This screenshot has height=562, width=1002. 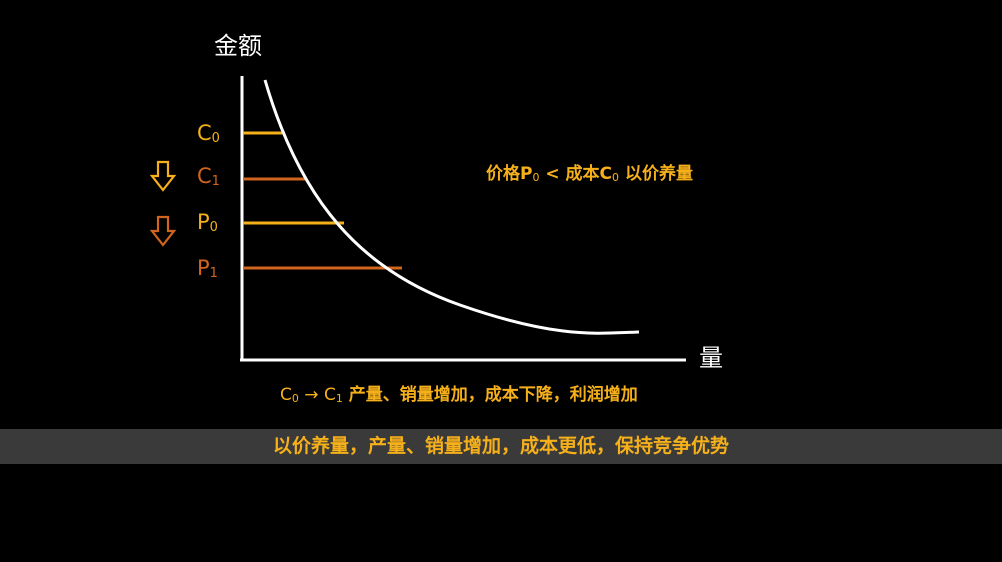 What do you see at coordinates (208, 133) in the screenshot?
I see `tick-label-c0: C0` at bounding box center [208, 133].